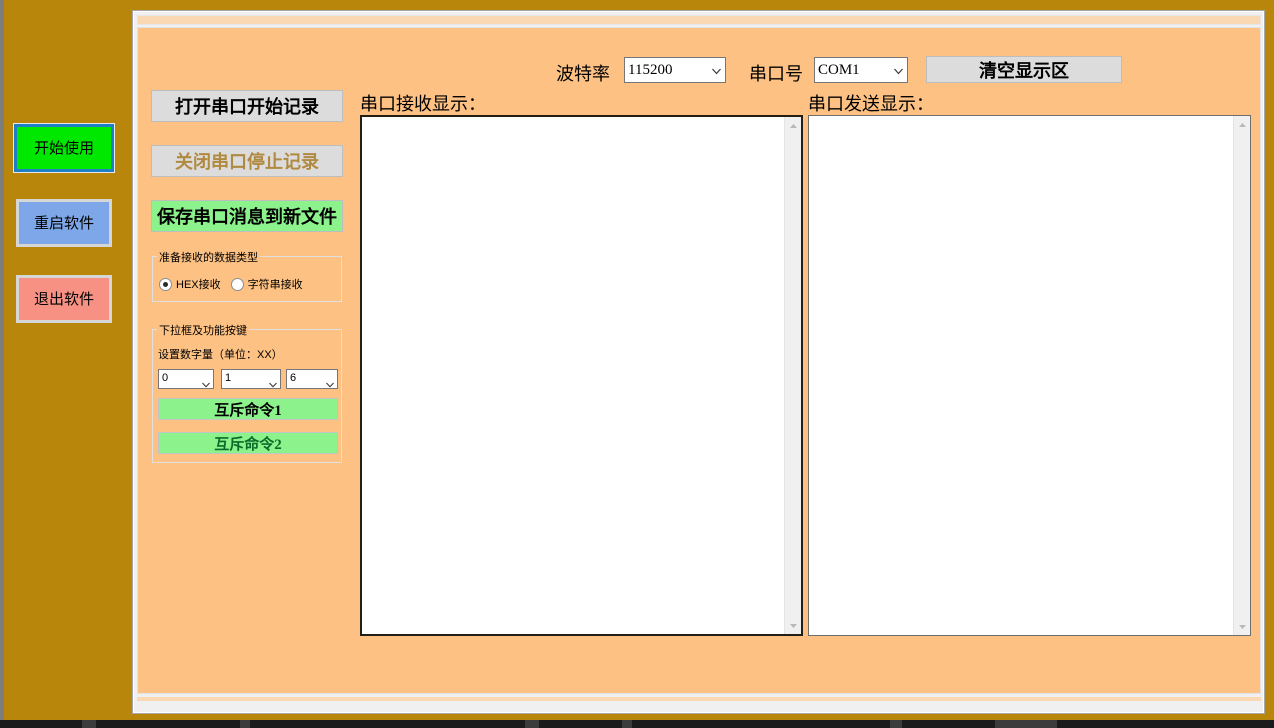 The image size is (1274, 728). I want to click on baud-rate-select: 115200, so click(675, 70).